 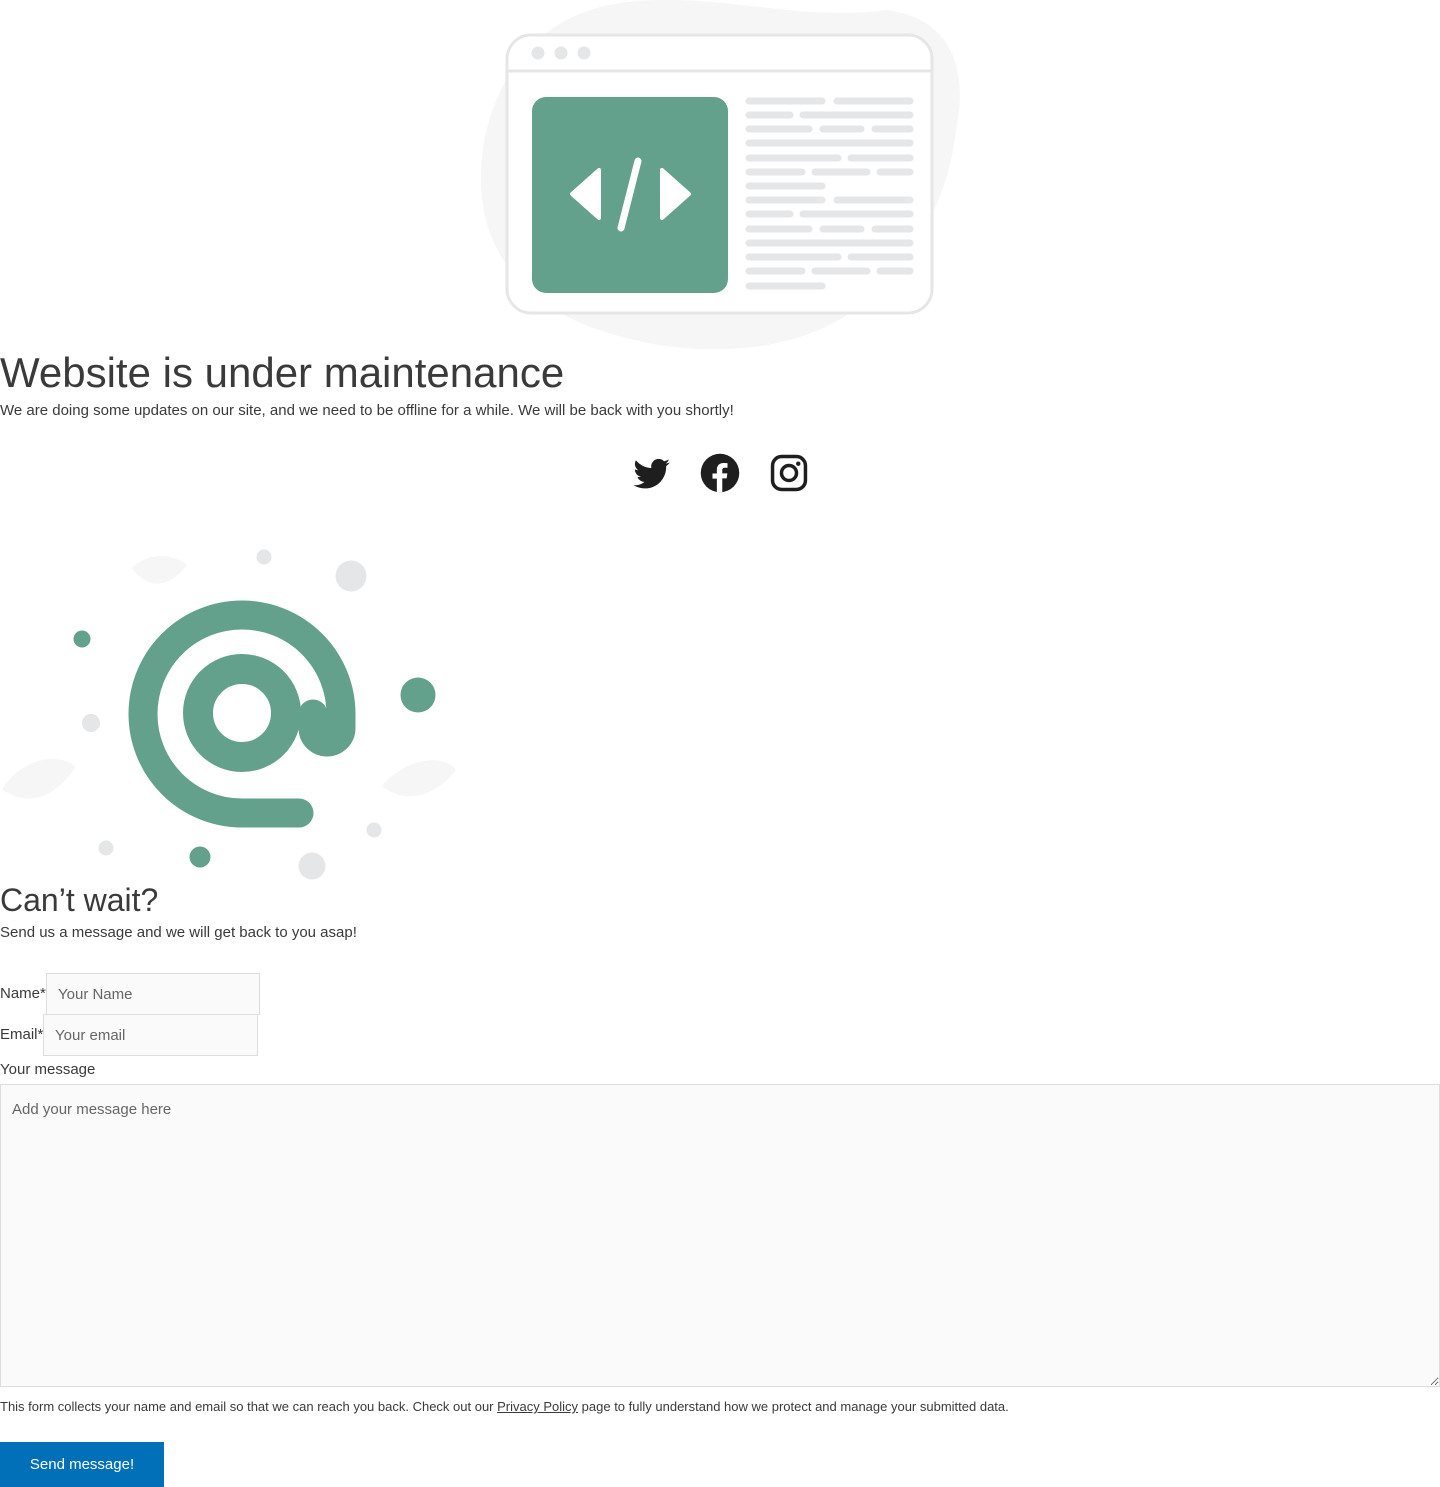 I want to click on instagram-link, so click(x=789, y=473).